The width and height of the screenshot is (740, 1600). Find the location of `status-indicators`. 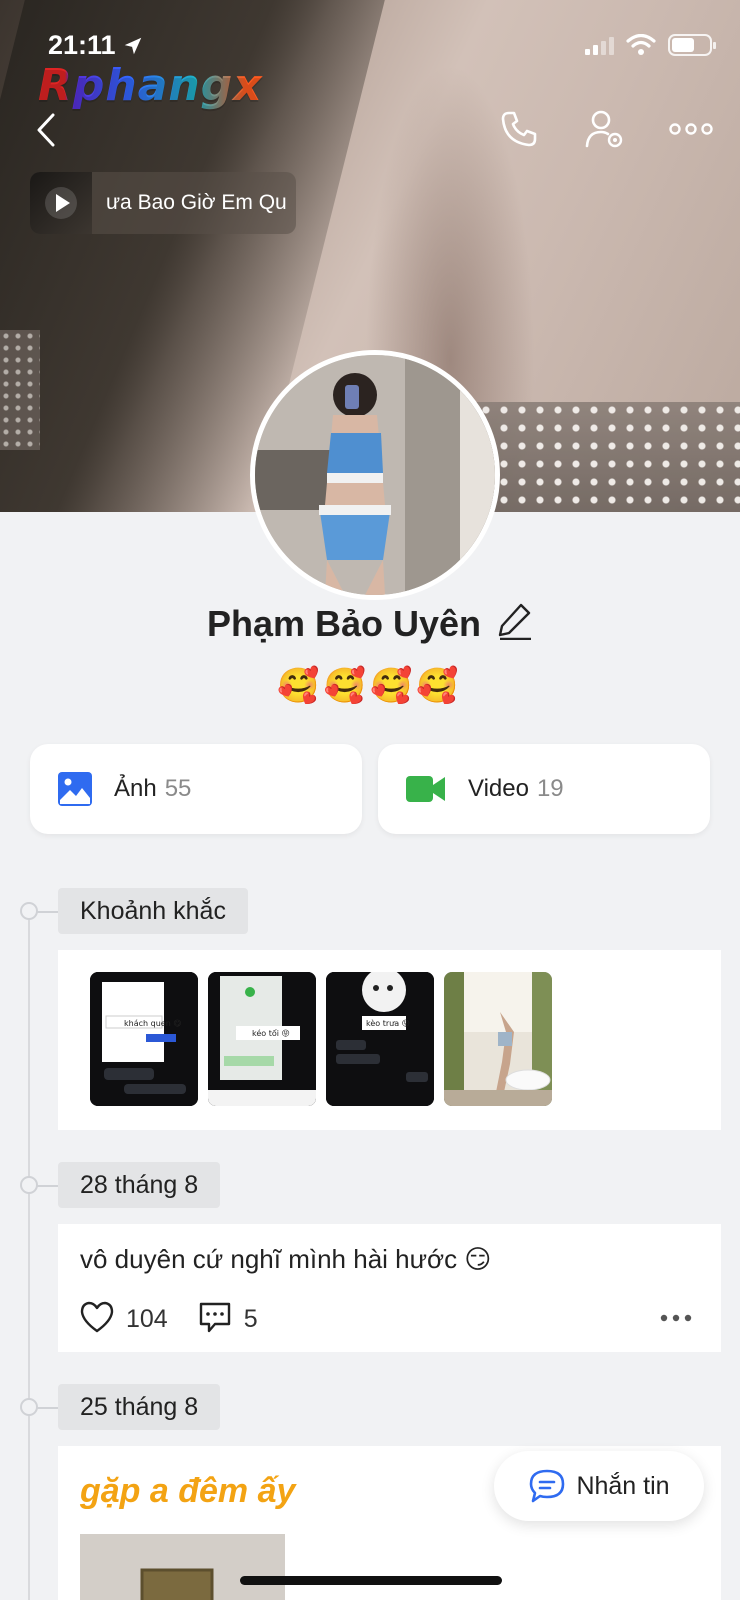

status-indicators is located at coordinates (650, 45).